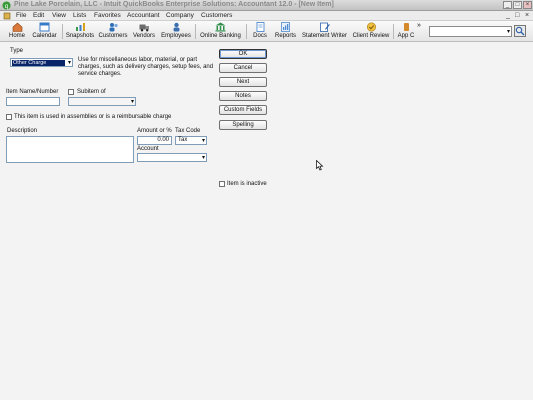 Image resolution: width=533 pixels, height=400 pixels. What do you see at coordinates (243, 125) in the screenshot?
I see `spelling-button: Spelling` at bounding box center [243, 125].